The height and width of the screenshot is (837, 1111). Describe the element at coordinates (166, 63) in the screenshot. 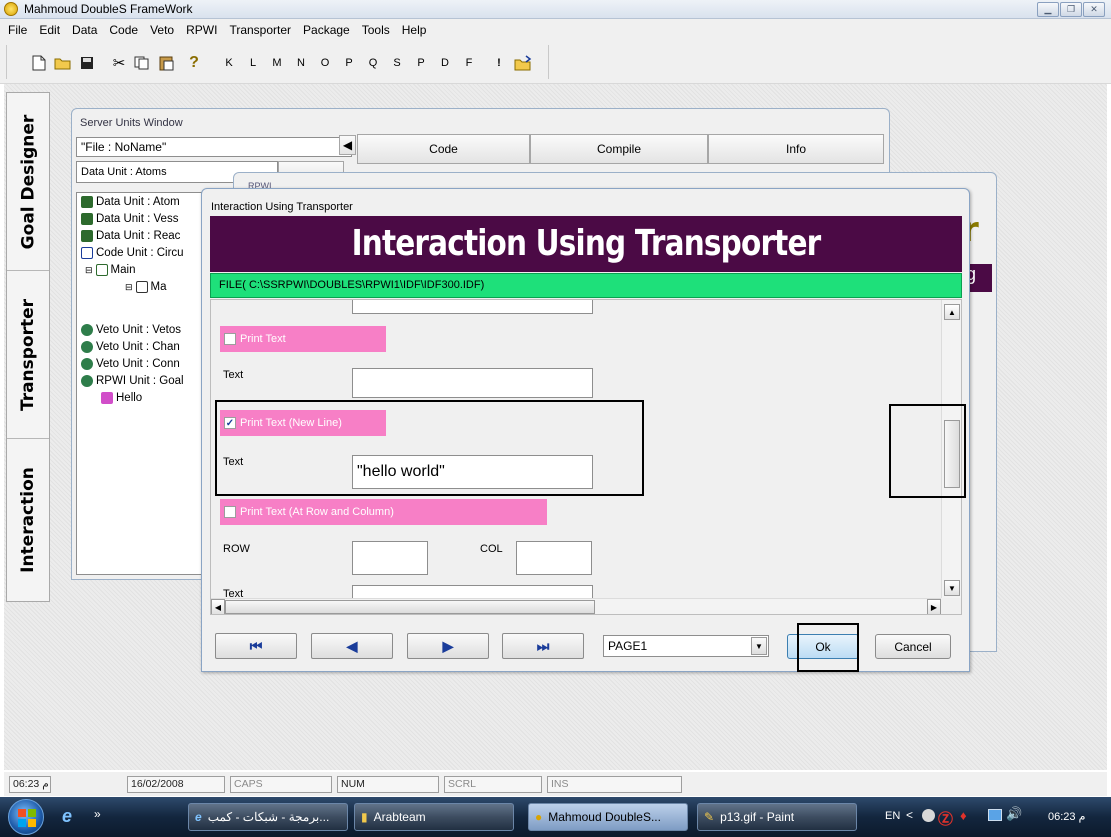

I see `paste-icon` at that location.